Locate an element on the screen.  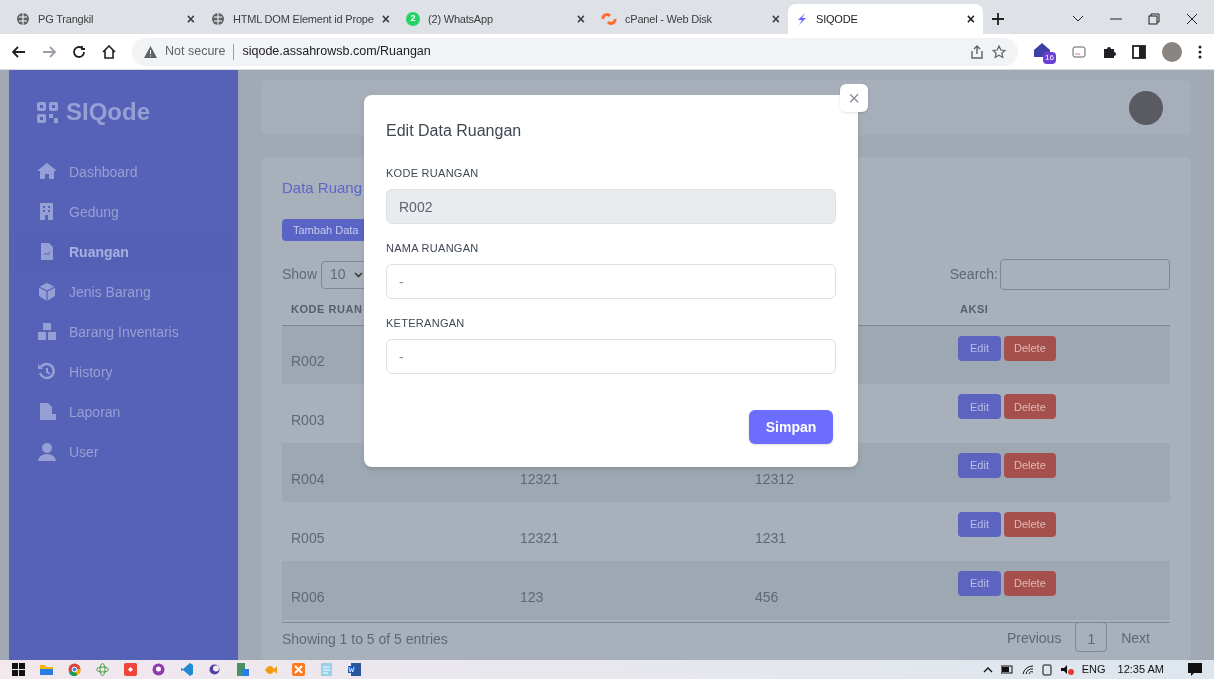
back-arrow-icon is located at coordinates (19, 51).